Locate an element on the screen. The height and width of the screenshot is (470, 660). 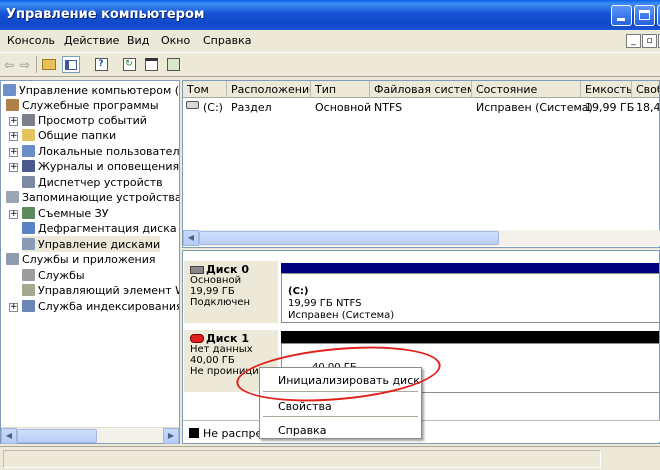
maximize-button is located at coordinates (644, 15).